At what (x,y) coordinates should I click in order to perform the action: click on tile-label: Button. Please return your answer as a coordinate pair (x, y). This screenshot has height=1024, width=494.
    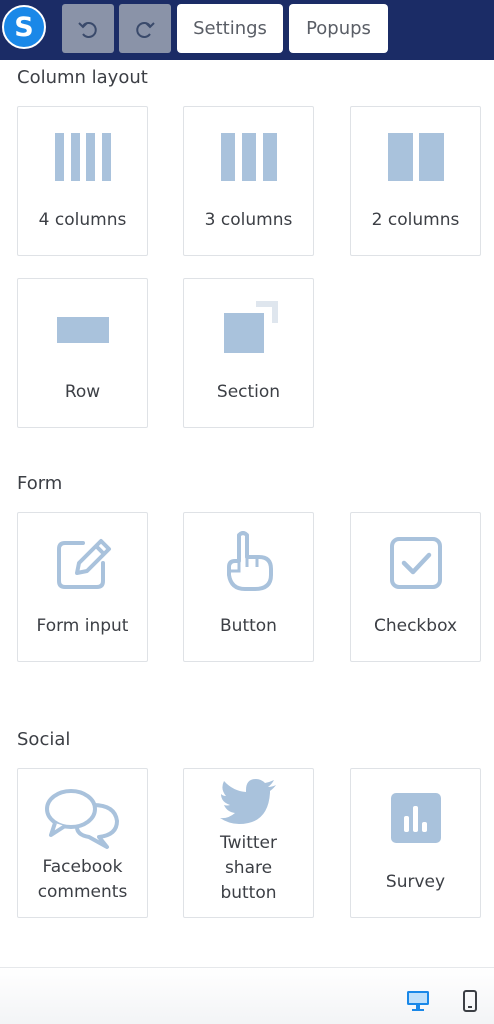
    Looking at the image, I should click on (248, 626).